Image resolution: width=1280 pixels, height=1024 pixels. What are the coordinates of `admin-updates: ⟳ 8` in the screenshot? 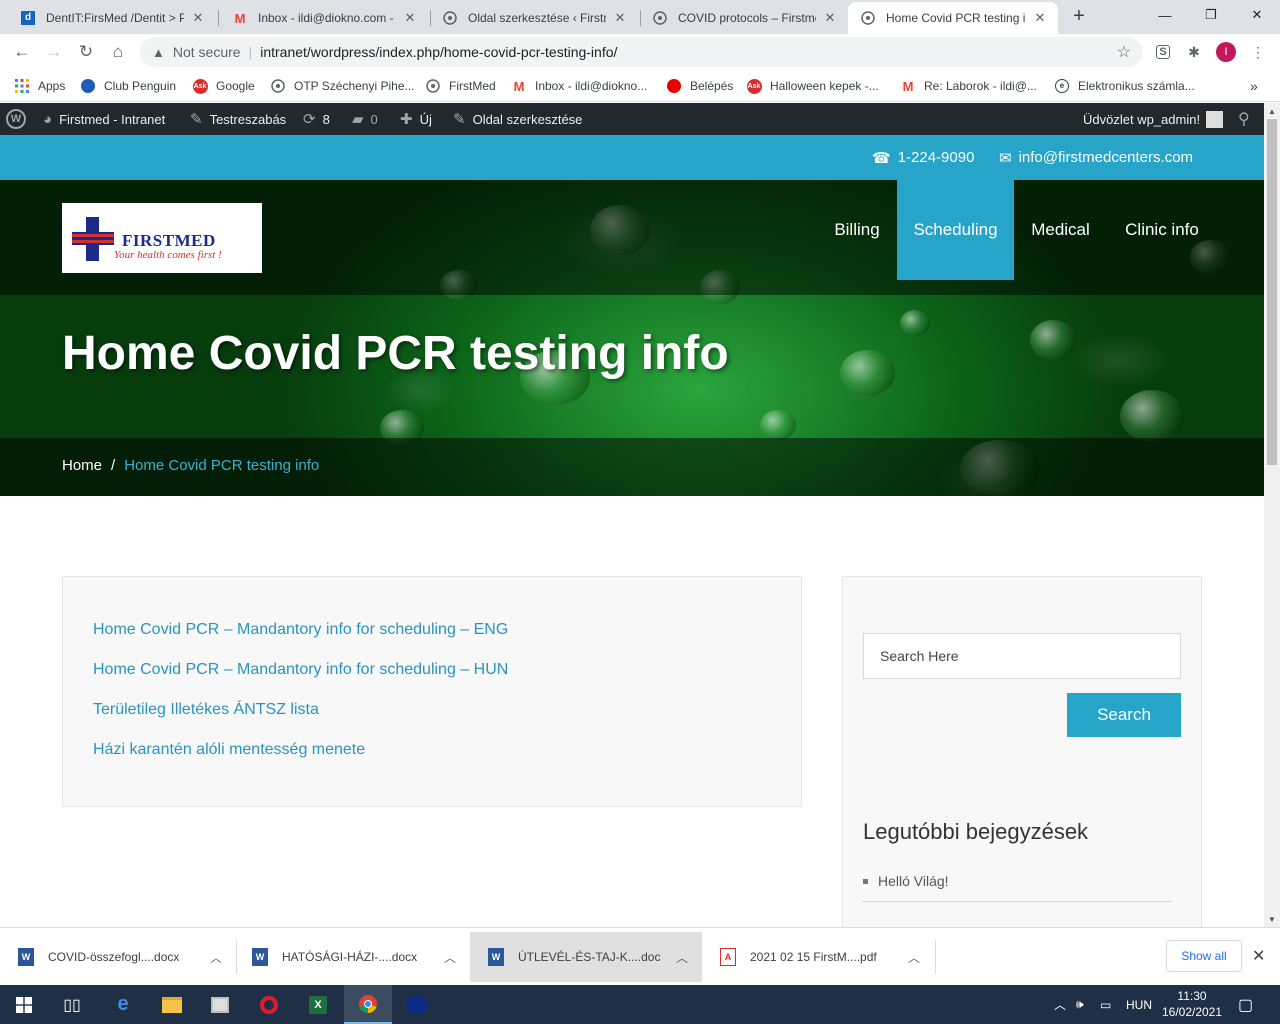 It's located at (316, 119).